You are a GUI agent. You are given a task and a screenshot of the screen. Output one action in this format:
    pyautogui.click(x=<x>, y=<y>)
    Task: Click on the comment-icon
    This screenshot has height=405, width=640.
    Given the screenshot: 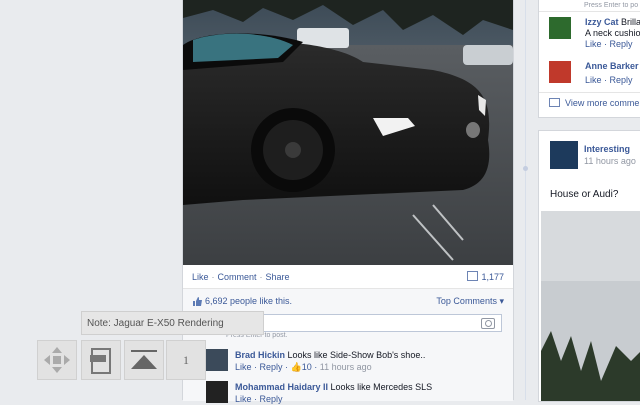 What is the action you would take?
    pyautogui.click(x=473, y=276)
    